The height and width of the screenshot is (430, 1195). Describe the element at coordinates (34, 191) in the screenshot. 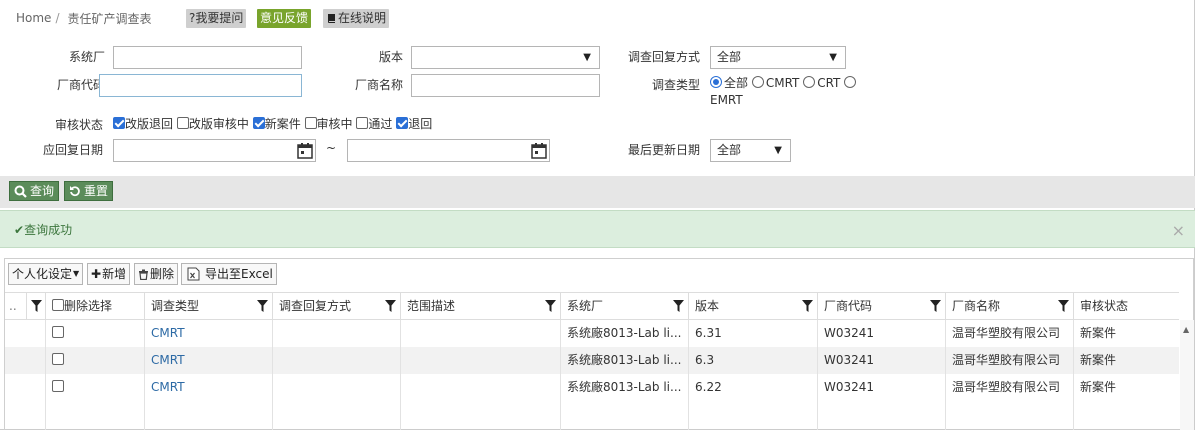

I see `query-button: 查询` at that location.